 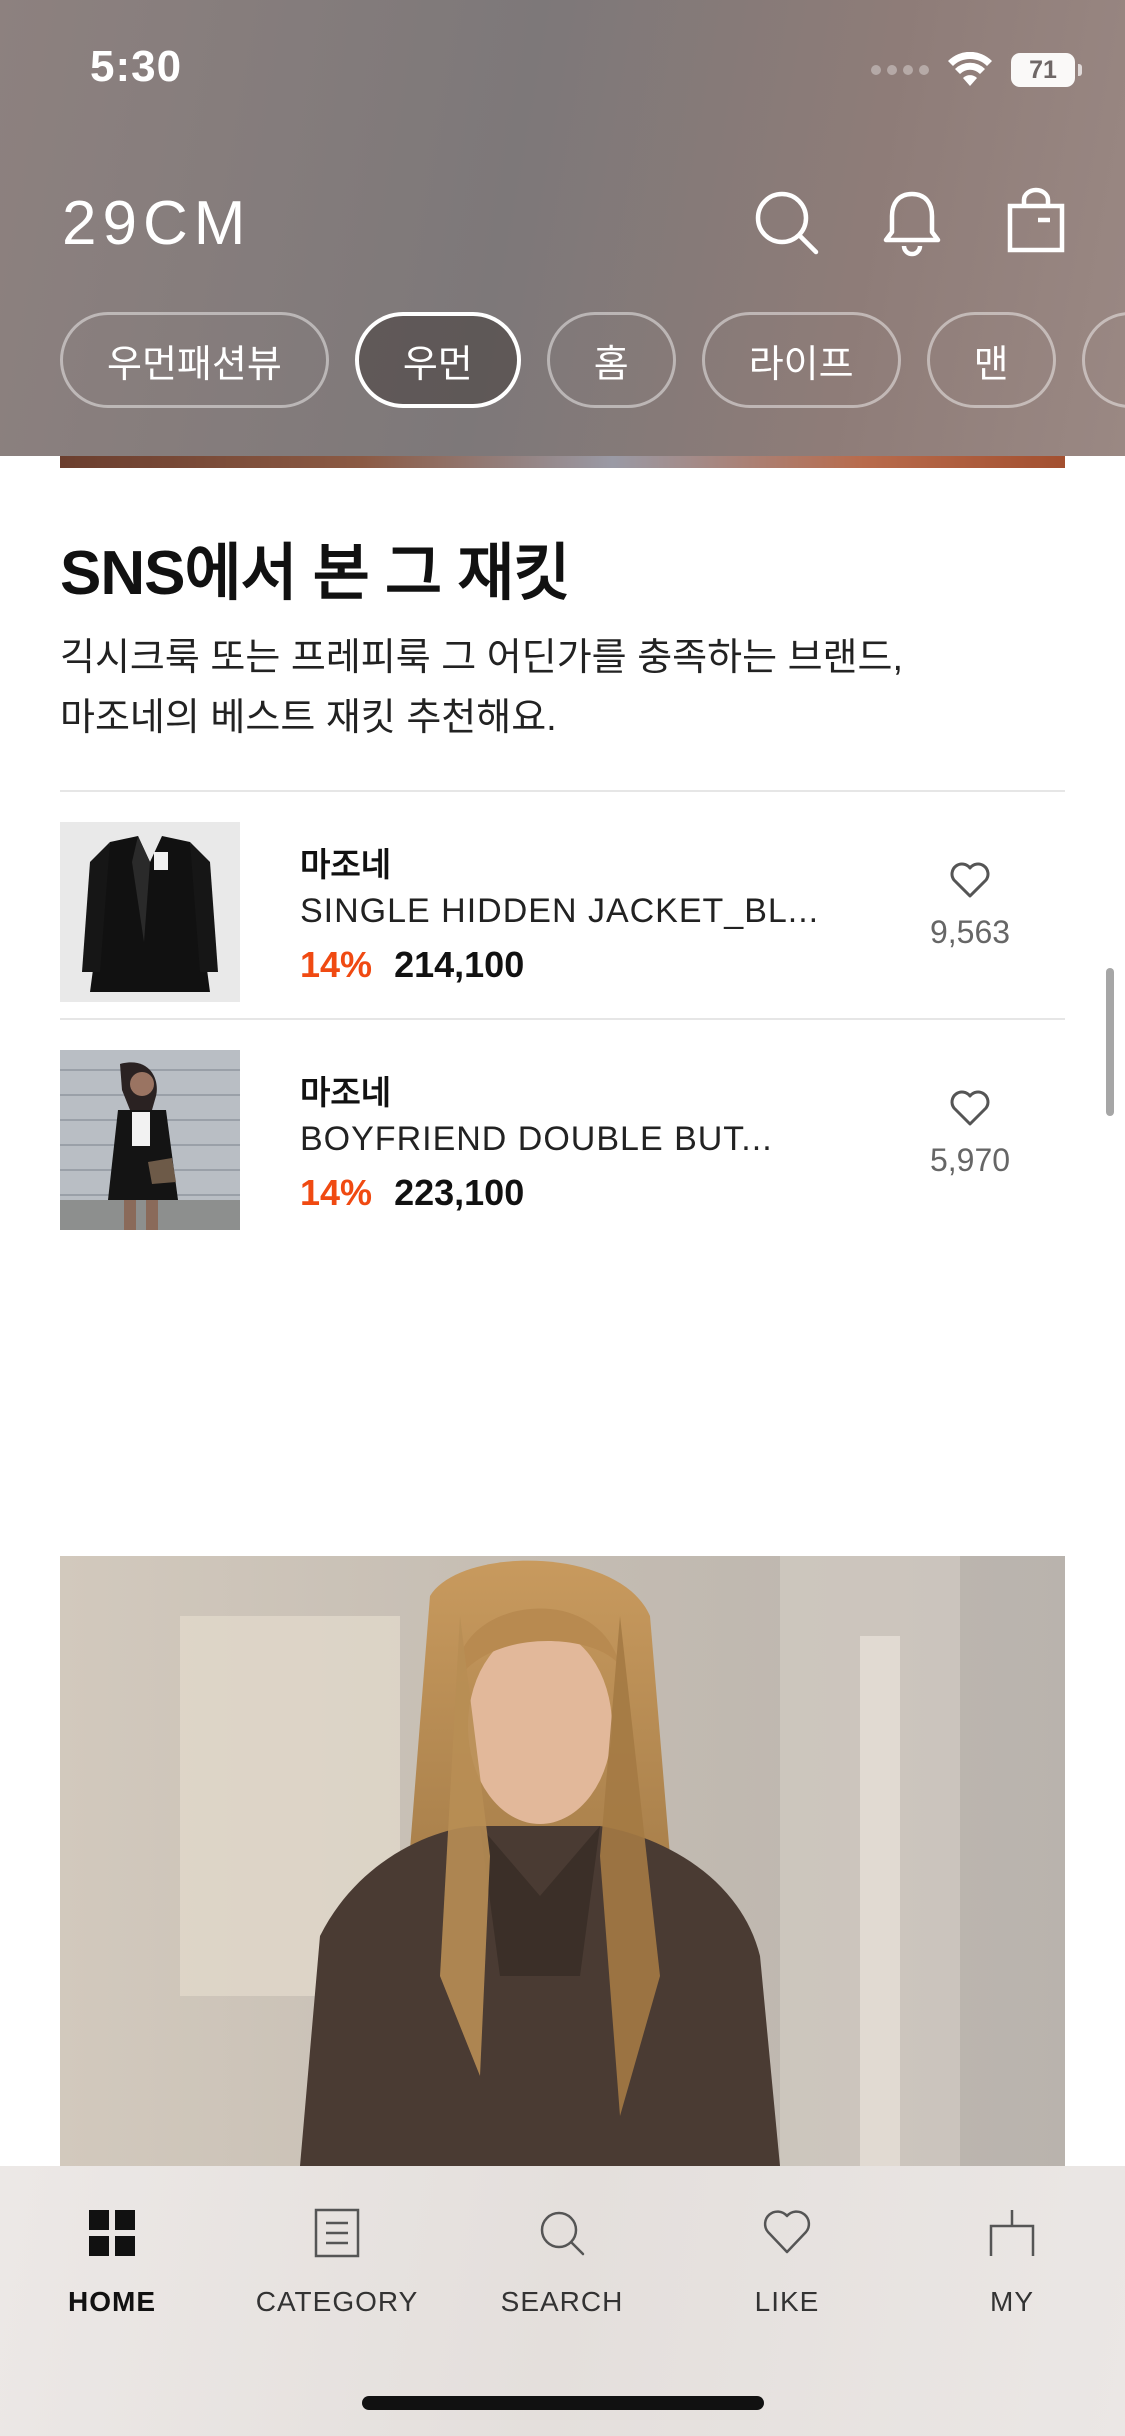 I want to click on tab-label: MY, so click(x=1012, y=2301).